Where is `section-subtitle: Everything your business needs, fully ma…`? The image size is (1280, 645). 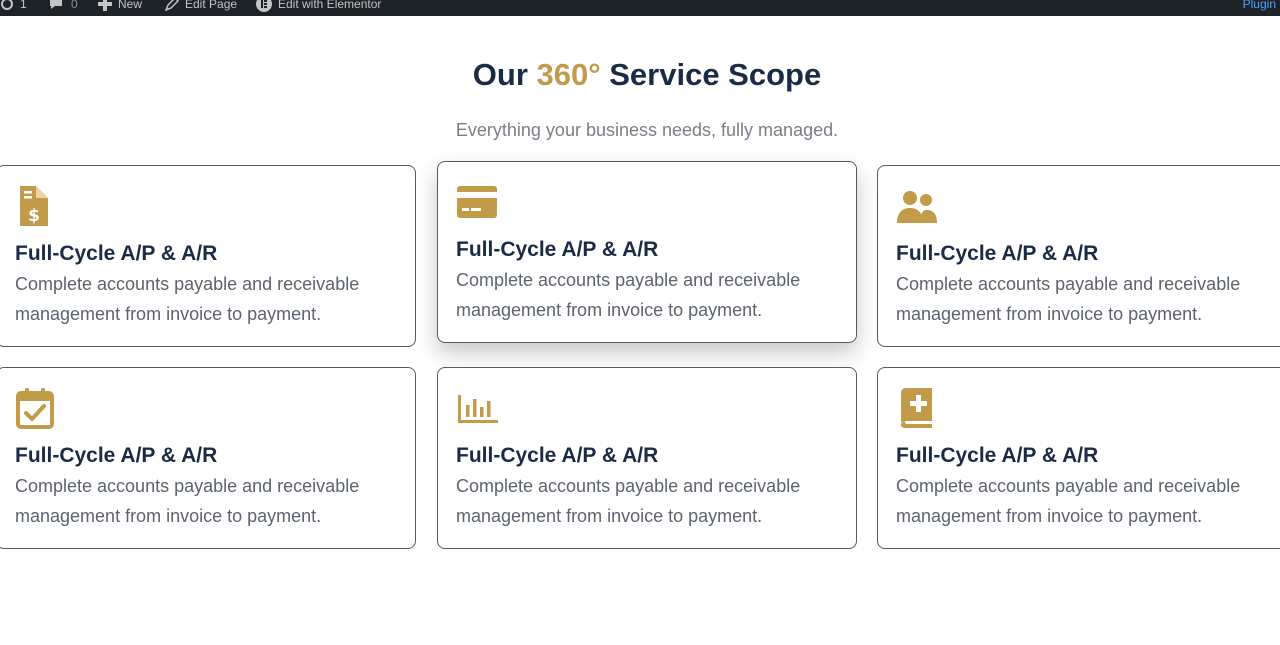
section-subtitle: Everything your business needs, fully ma… is located at coordinates (647, 130).